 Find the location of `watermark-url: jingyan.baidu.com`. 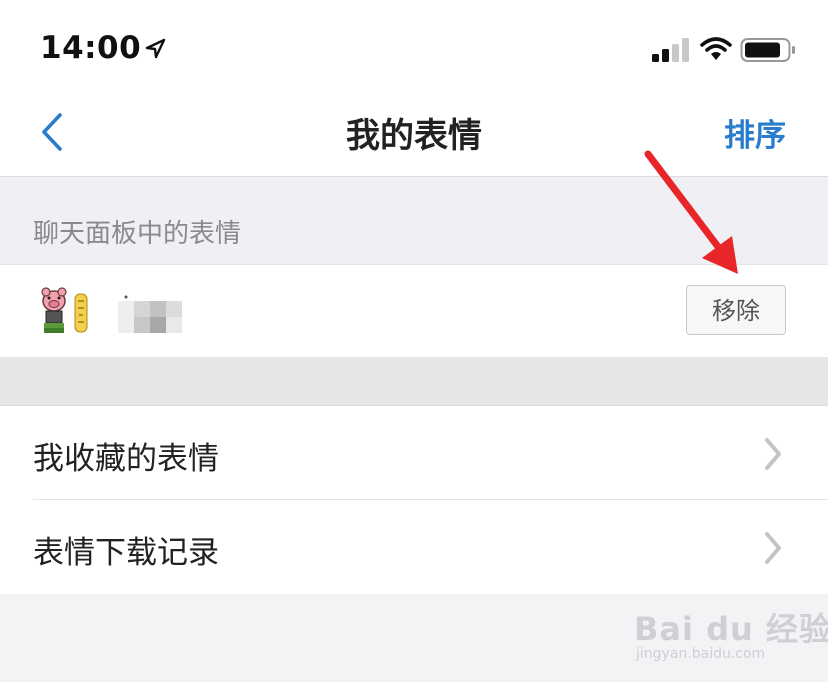

watermark-url: jingyan.baidu.com is located at coordinates (701, 654).